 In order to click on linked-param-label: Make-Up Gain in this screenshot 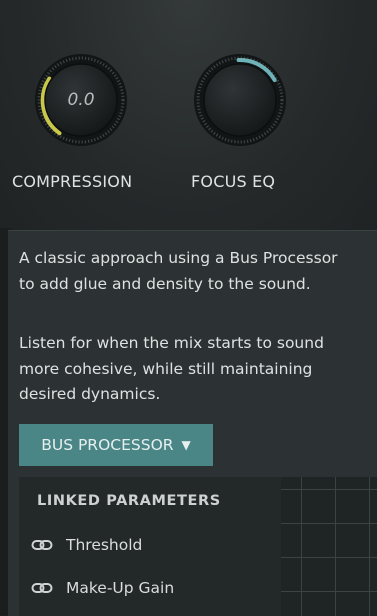, I will do `click(120, 588)`.